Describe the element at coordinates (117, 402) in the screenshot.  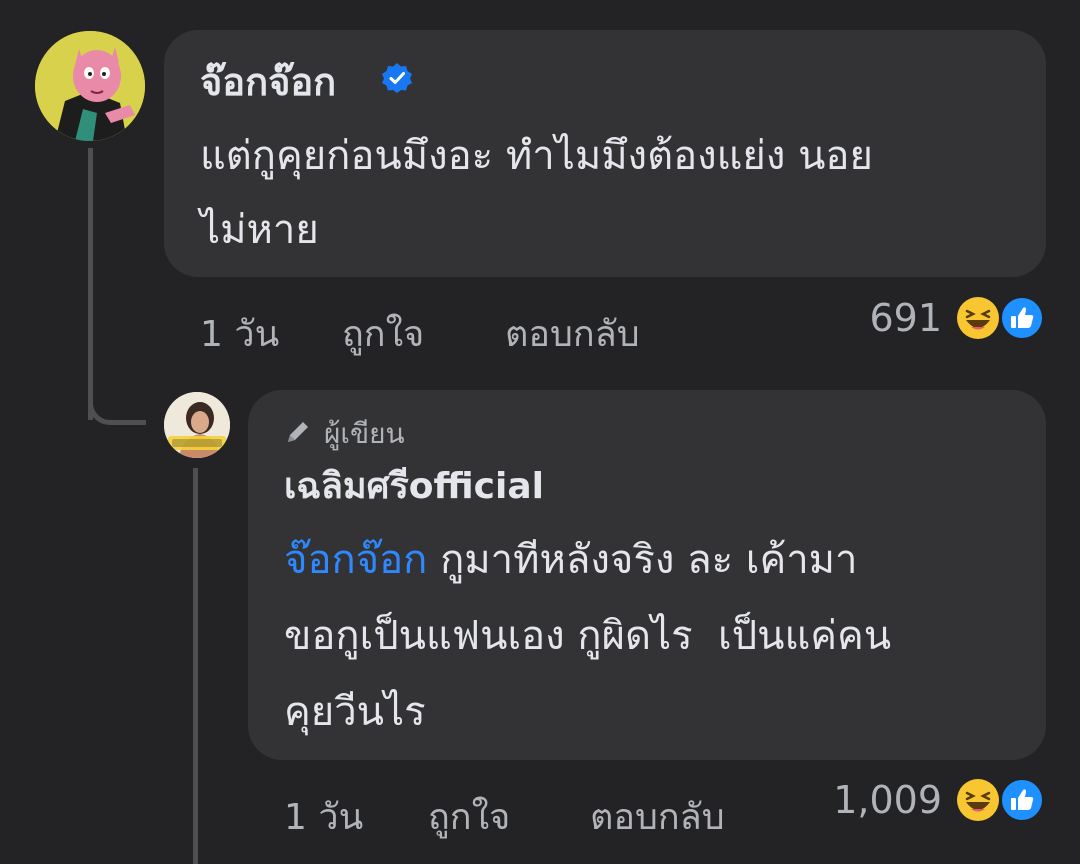
I see `thread-line-elbow` at that location.